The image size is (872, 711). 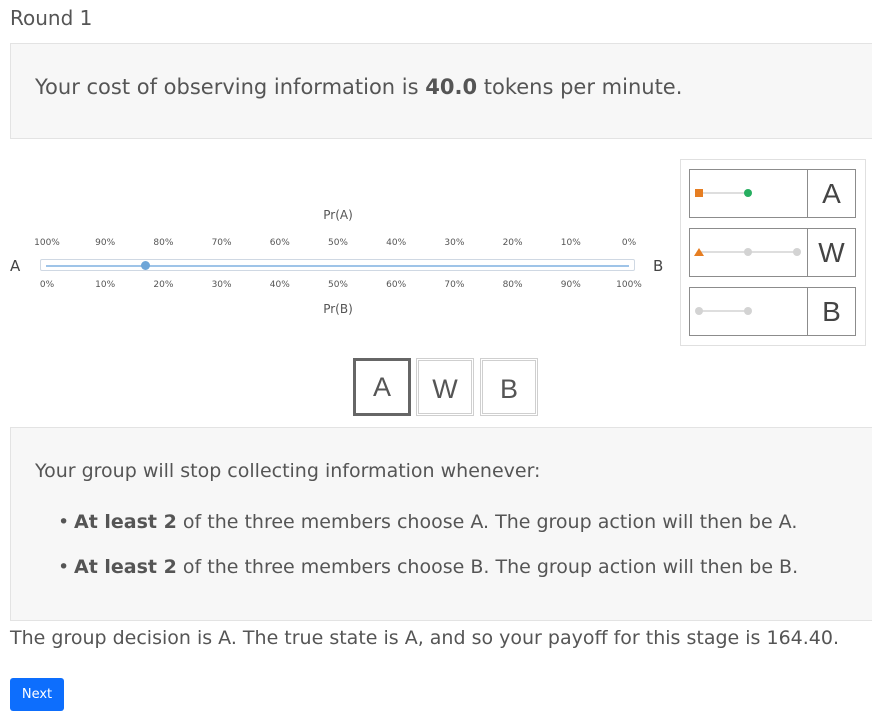 What do you see at coordinates (451, 87) in the screenshot?
I see `cost-value: 40.0` at bounding box center [451, 87].